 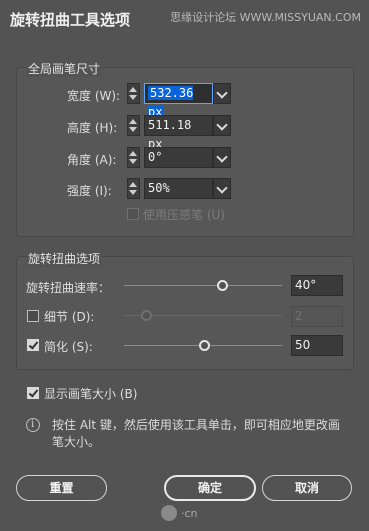 I want to click on width-dropdown-button, so click(x=222, y=93).